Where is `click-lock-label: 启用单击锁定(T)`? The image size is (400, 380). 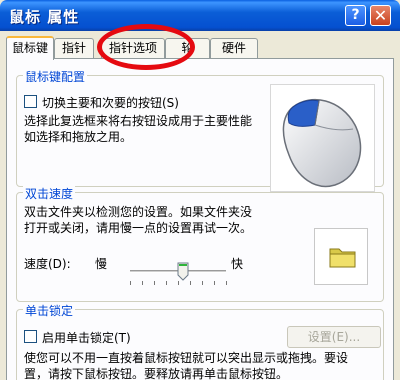
click-lock-label: 启用单击锁定(T) is located at coordinates (86, 337).